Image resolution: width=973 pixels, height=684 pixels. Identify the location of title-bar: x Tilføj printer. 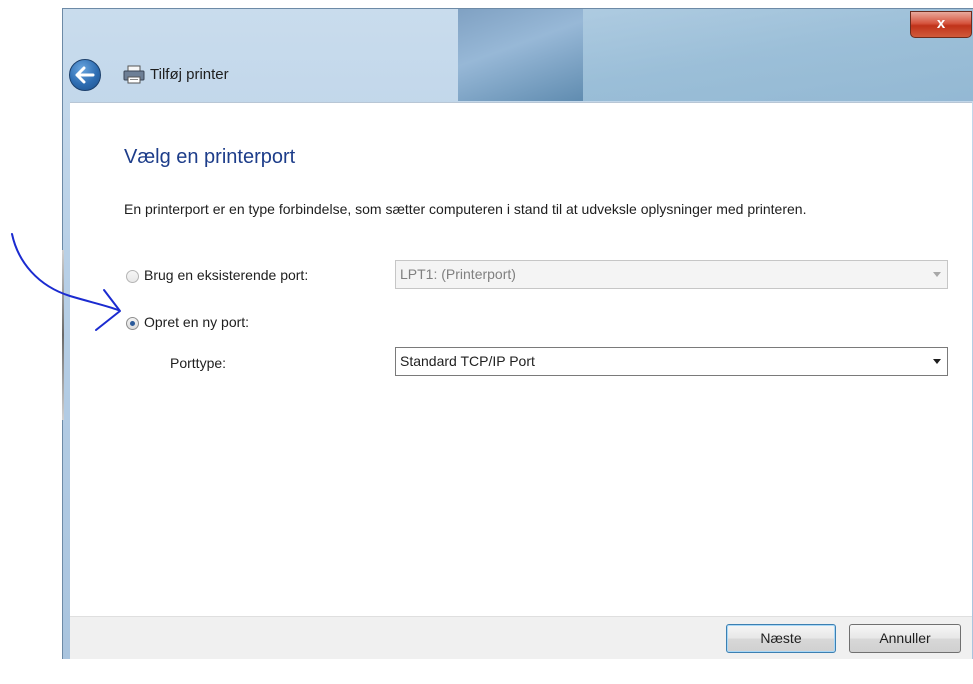
(518, 59).